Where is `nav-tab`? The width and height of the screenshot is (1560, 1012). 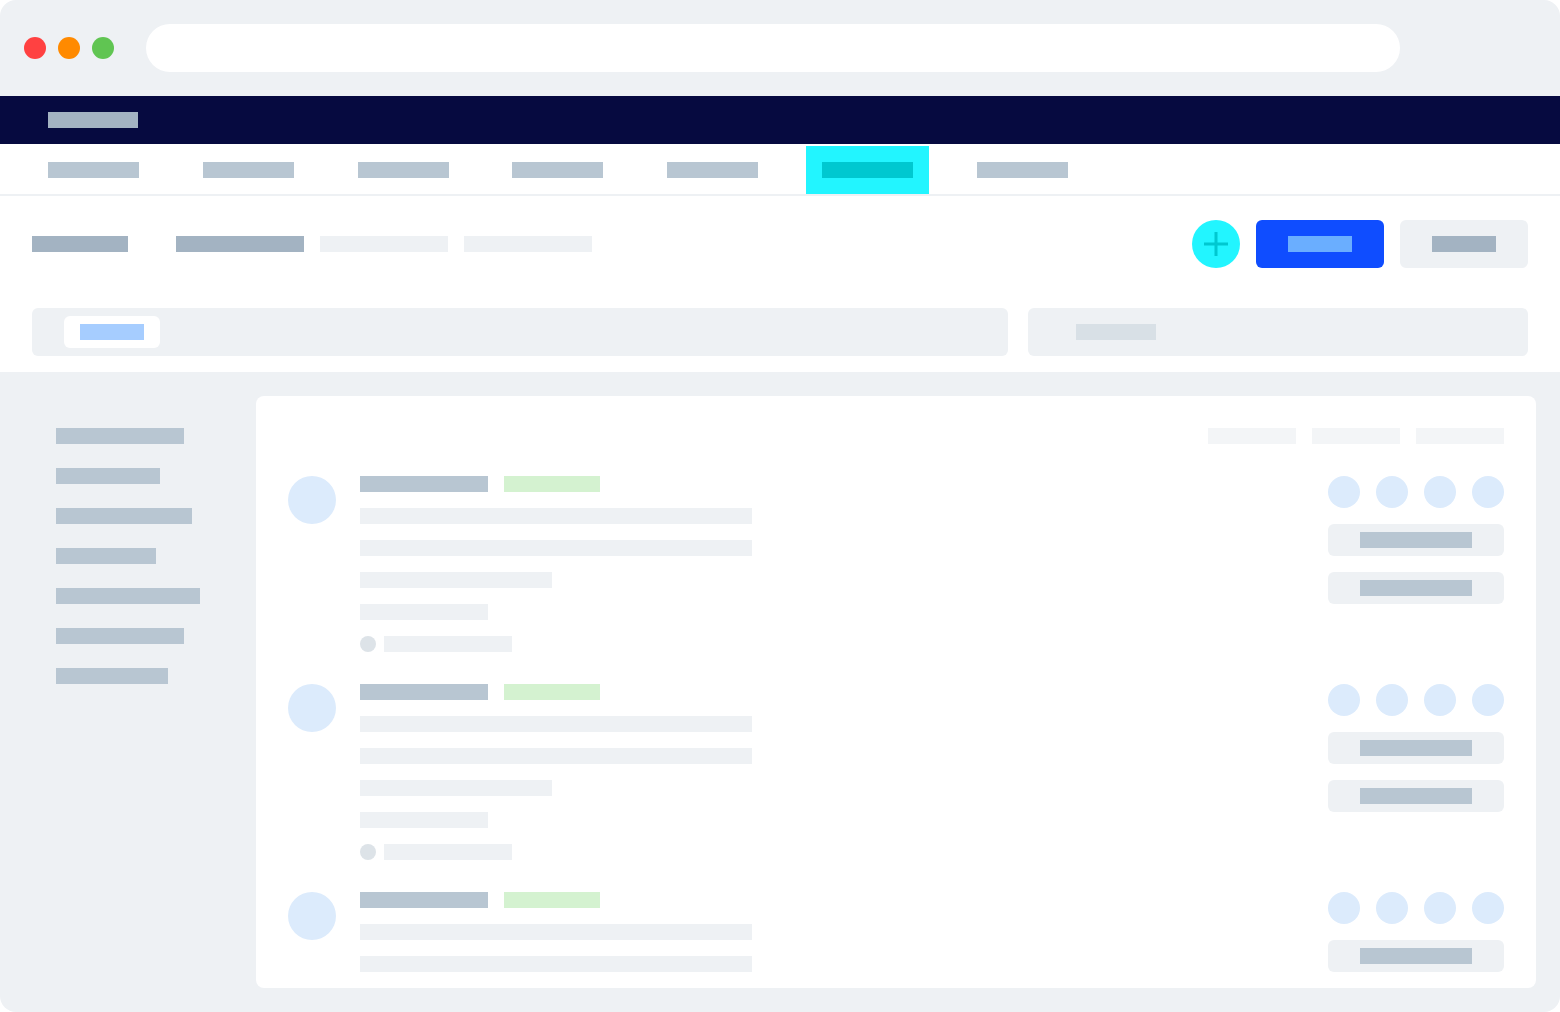 nav-tab is located at coordinates (867, 170).